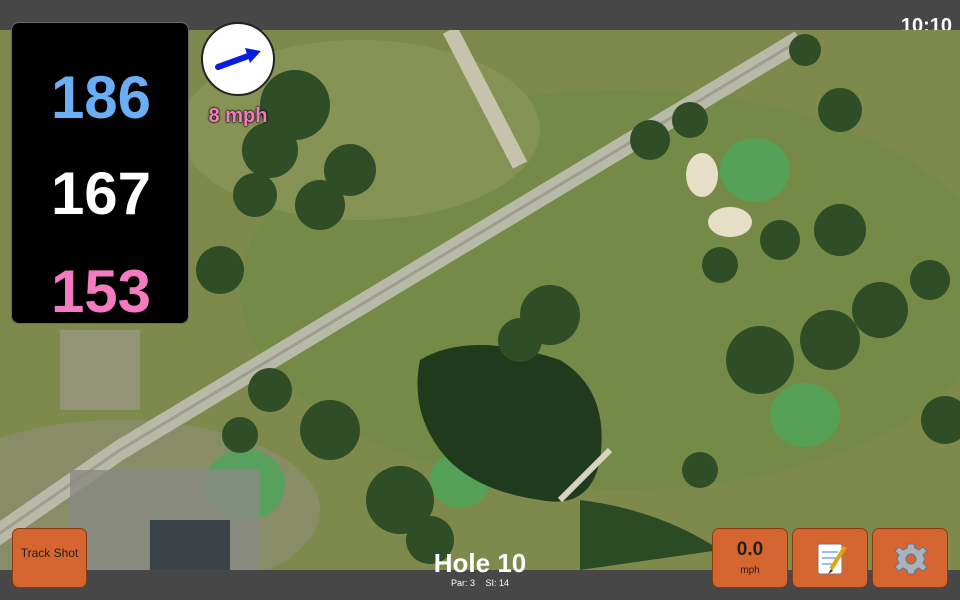 This screenshot has width=960, height=600. I want to click on wind-arrow-icon, so click(238, 59).